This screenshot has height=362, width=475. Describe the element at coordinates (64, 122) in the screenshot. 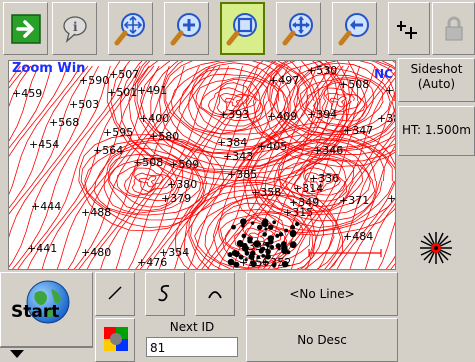

I see `survey-point-label: +568` at that location.